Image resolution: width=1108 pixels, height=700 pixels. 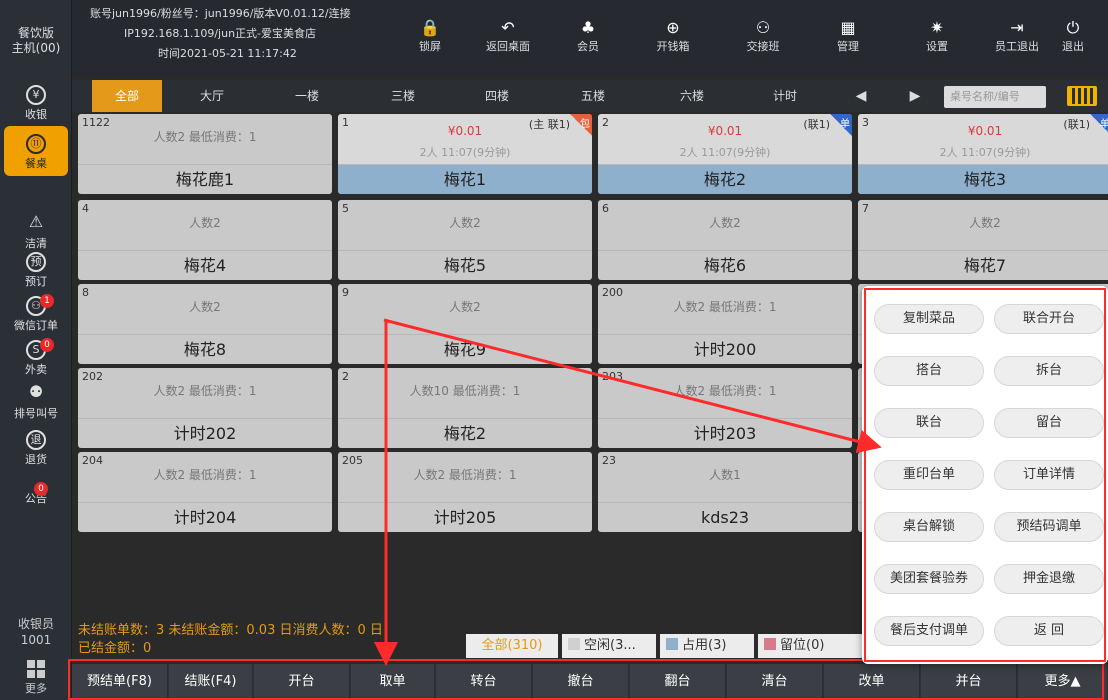 What do you see at coordinates (725, 475) in the screenshot?
I see `table-info: 人数1` at bounding box center [725, 475].